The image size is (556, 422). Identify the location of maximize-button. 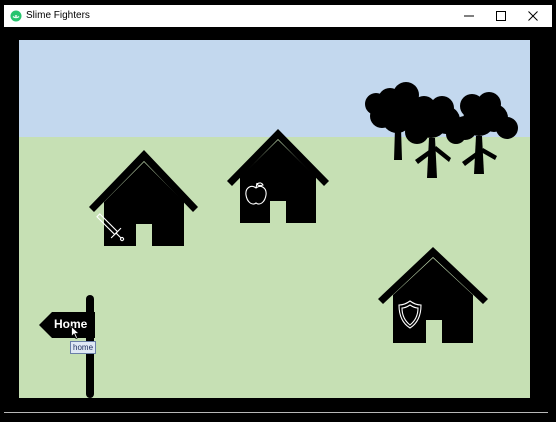
(501, 16).